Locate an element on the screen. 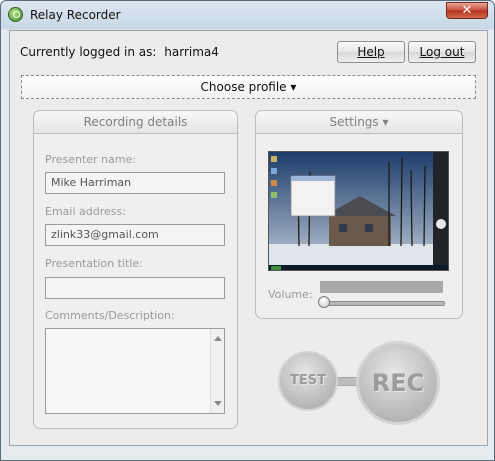  app-icon is located at coordinates (15, 14).